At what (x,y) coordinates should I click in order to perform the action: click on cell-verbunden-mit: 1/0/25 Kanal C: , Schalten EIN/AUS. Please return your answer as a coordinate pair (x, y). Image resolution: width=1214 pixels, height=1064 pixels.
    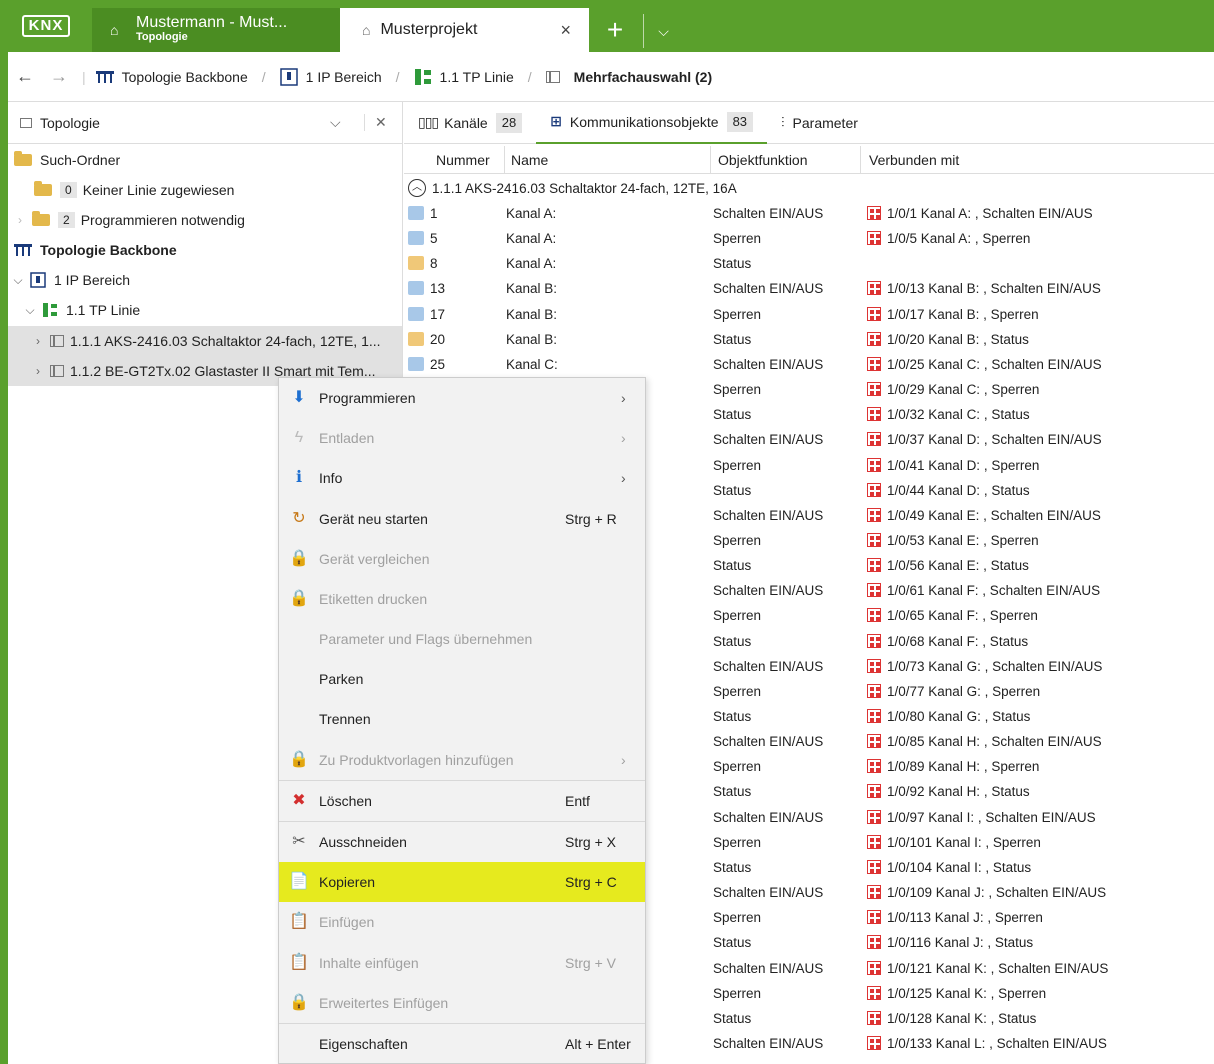
    Looking at the image, I should click on (984, 364).